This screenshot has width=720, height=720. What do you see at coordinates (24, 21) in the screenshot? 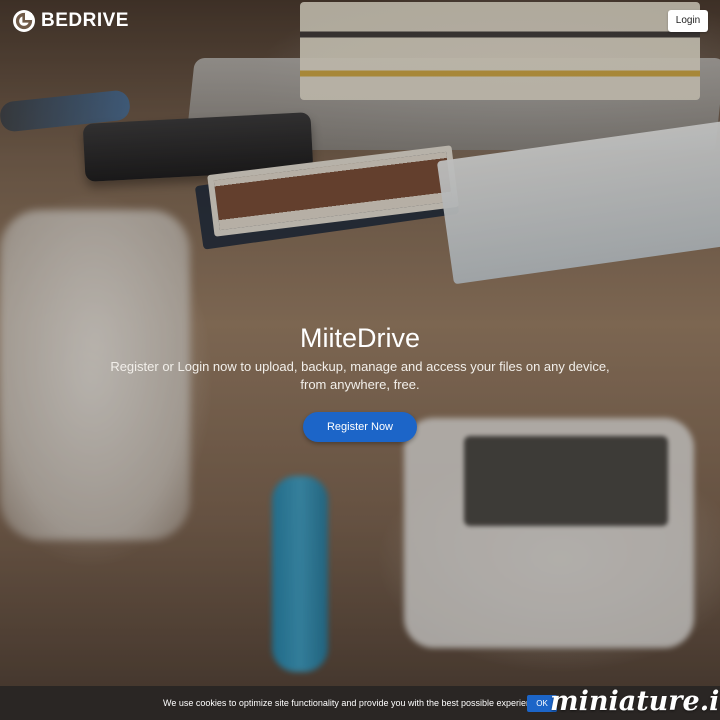
I see `bedrive-logo-icon` at bounding box center [24, 21].